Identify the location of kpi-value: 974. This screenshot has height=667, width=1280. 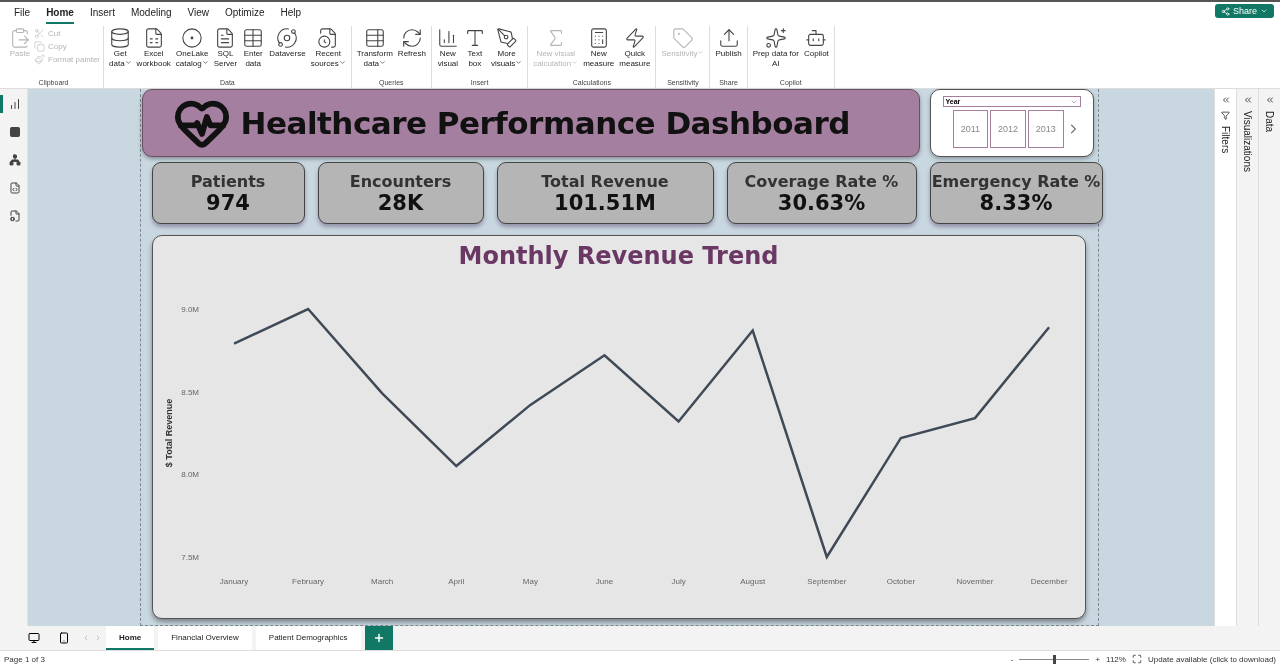
(228, 202).